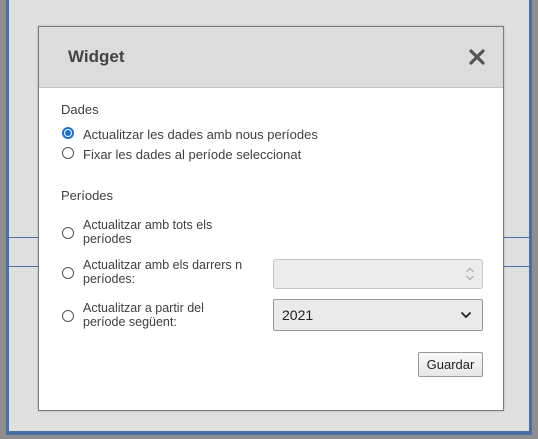 The height and width of the screenshot is (439, 538). What do you see at coordinates (200, 134) in the screenshot?
I see `radio-label: Actualitzar les dades amb nous períodes` at bounding box center [200, 134].